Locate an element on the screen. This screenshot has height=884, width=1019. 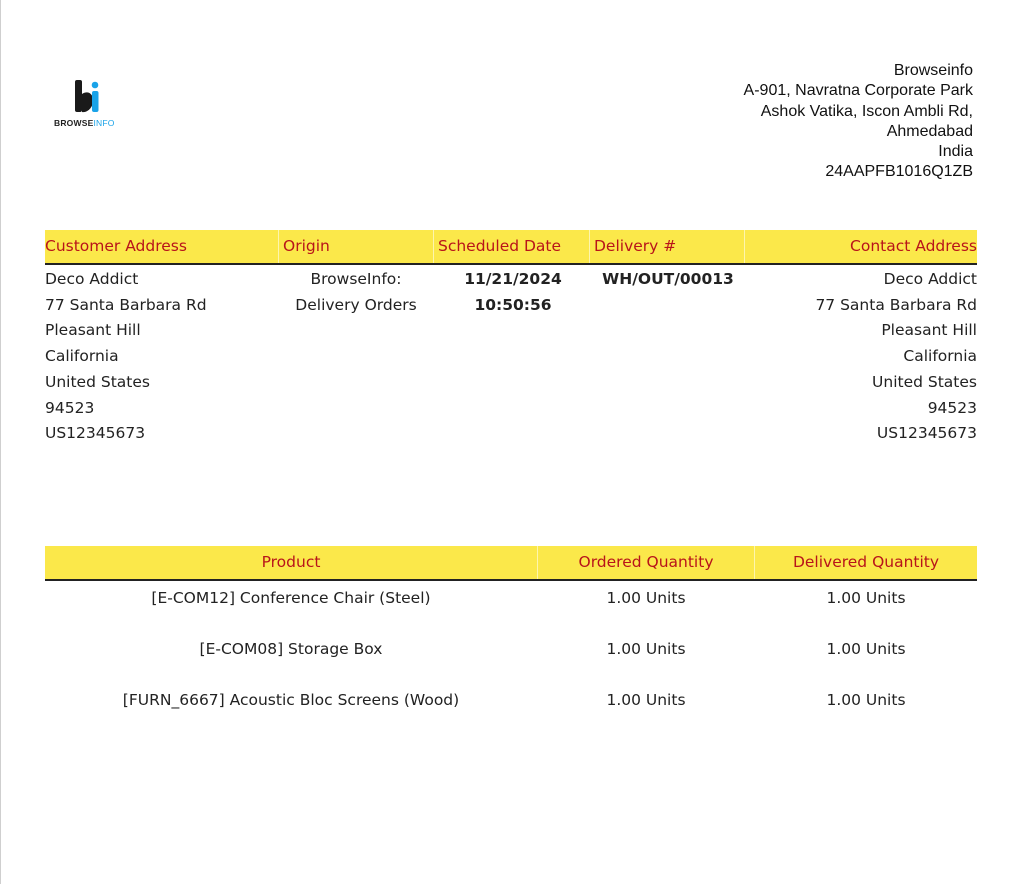
company-name: Browseinfo is located at coordinates (933, 70).